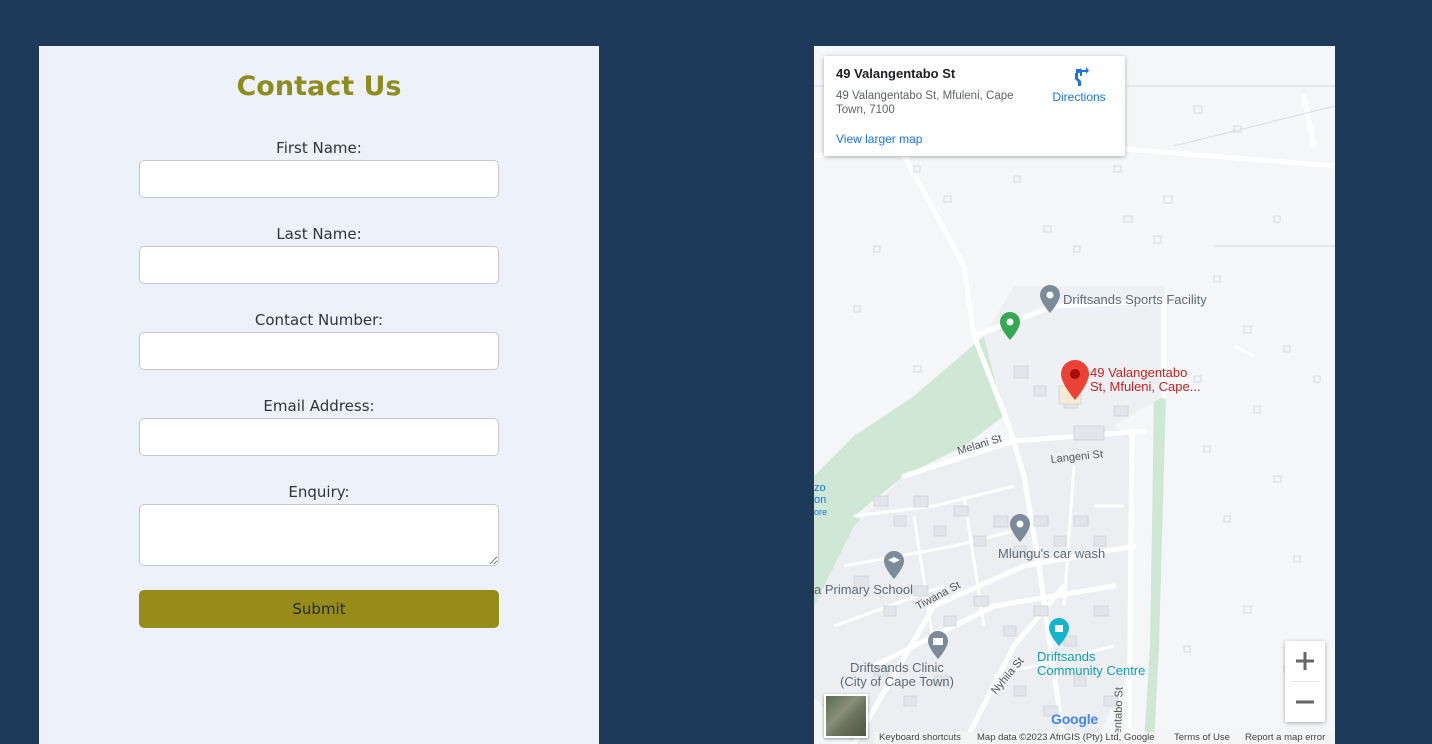 The image size is (1432, 744). Describe the element at coordinates (863, 589) in the screenshot. I see `primary-school-label: a Primary School` at that location.